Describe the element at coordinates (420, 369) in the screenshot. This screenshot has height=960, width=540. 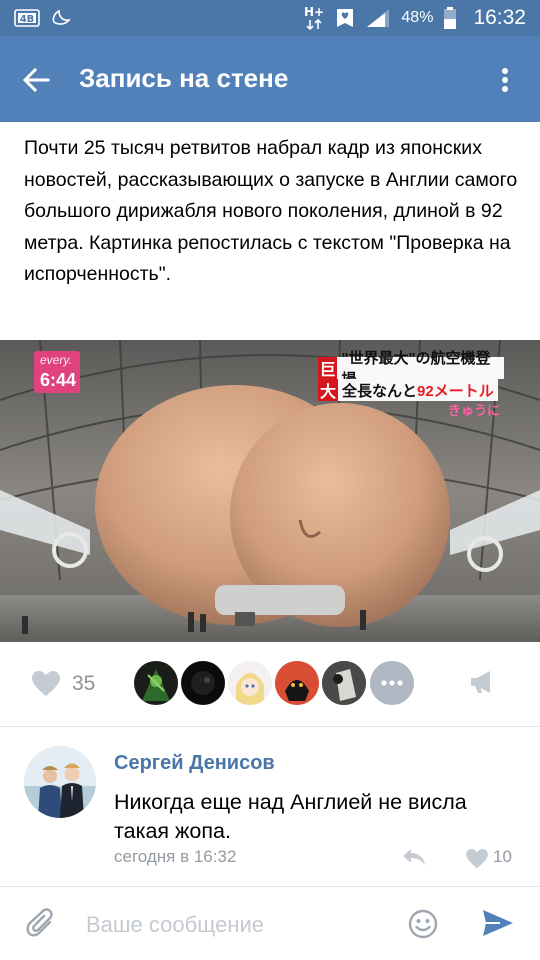
I see `caption-line-1: "世界最大"の航空機登場` at that location.